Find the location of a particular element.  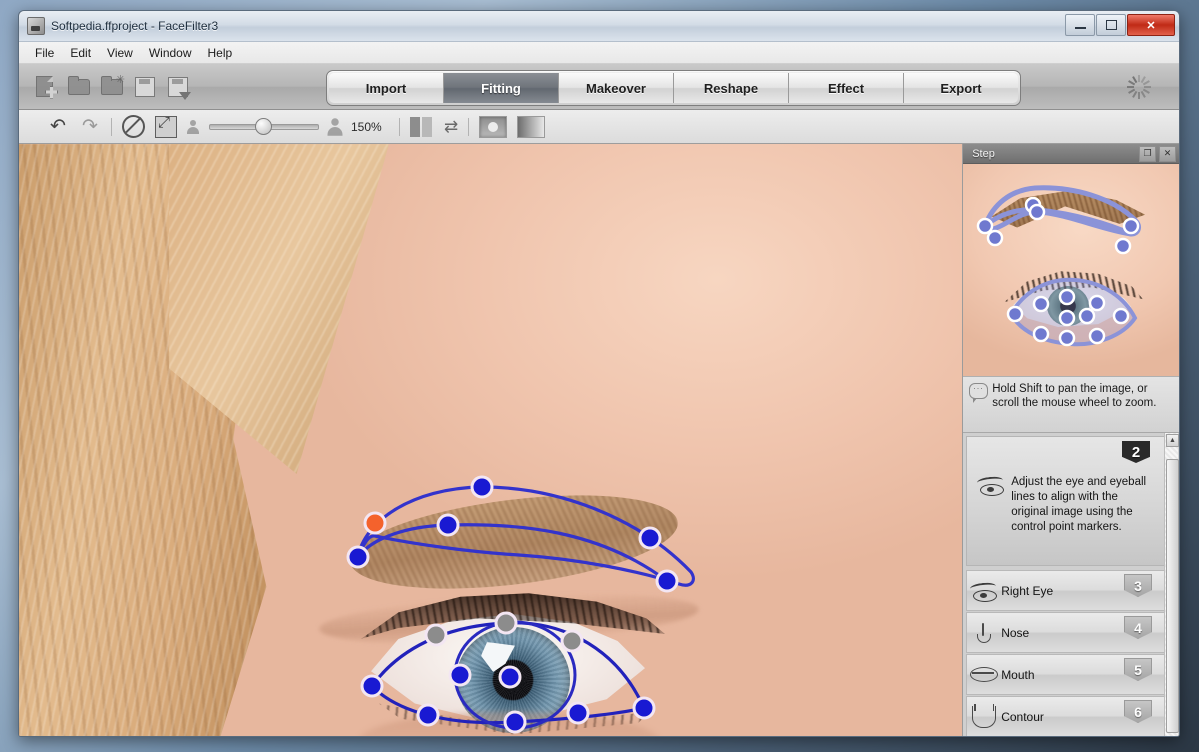

close-button: ✕ is located at coordinates (1151, 25).